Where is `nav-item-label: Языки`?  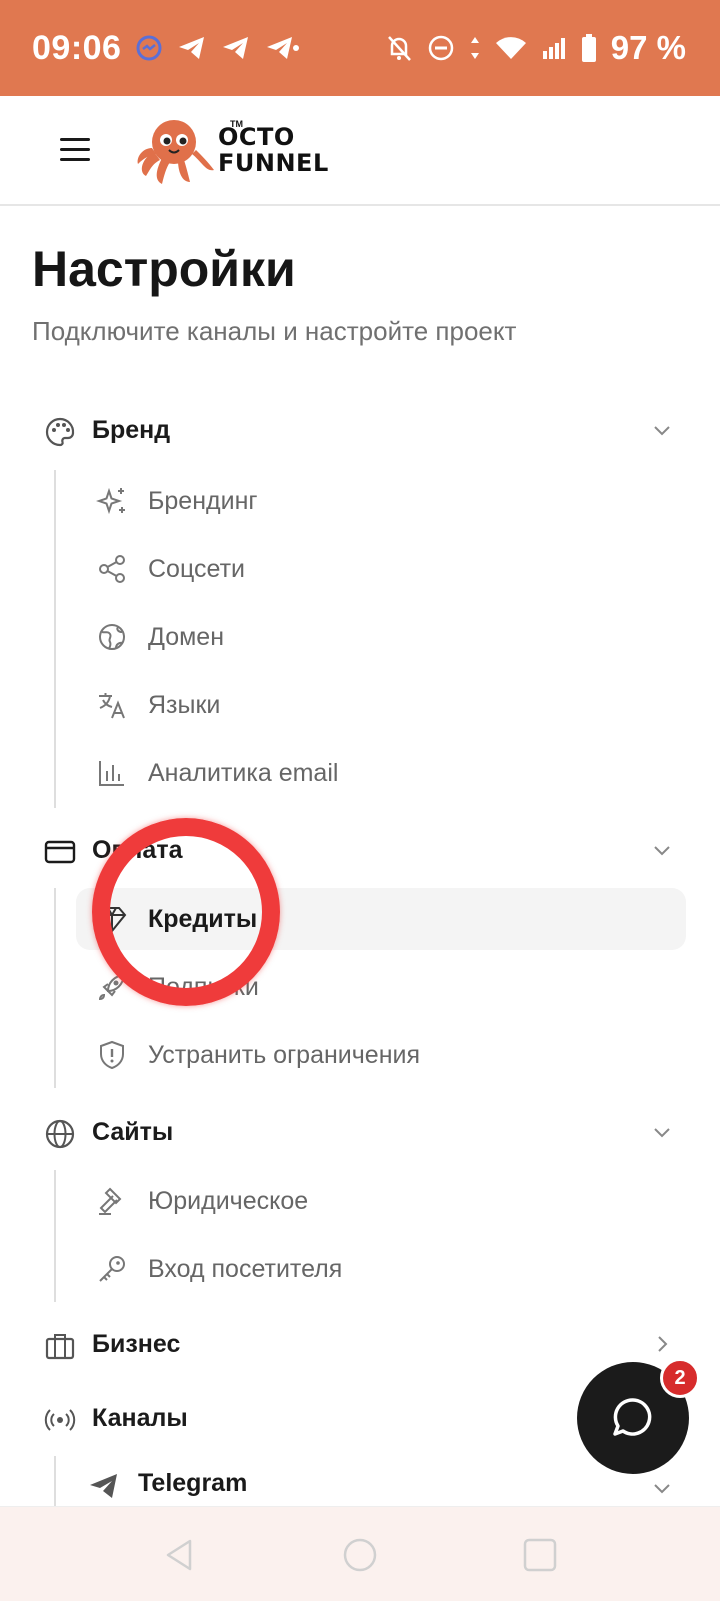
nav-item-label: Языки is located at coordinates (184, 705).